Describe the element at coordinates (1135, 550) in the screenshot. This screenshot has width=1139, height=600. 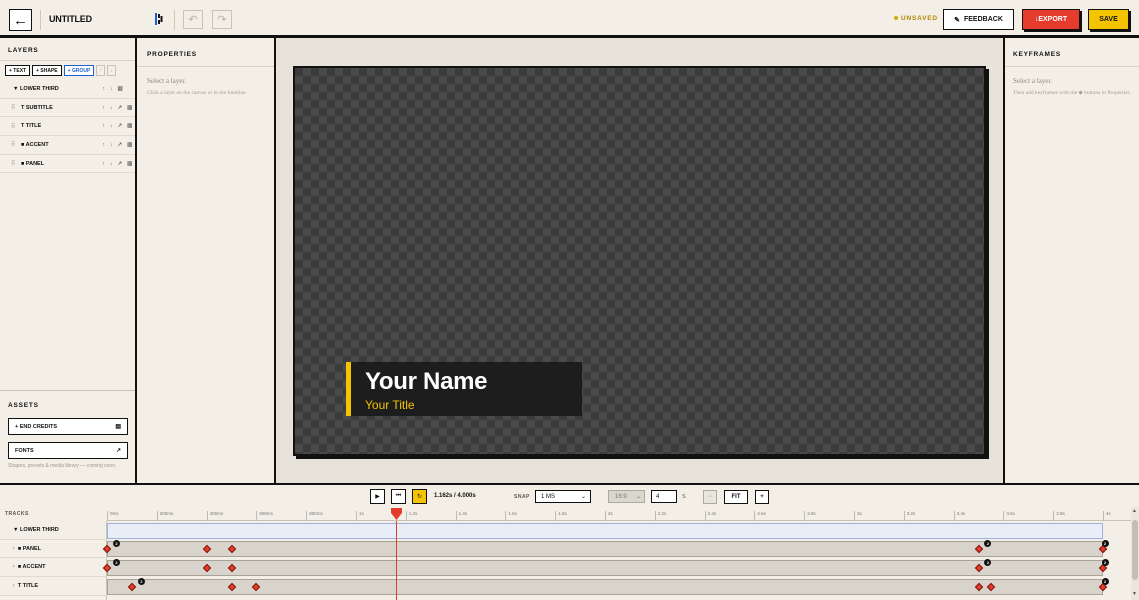
I see `scrollbar-thumb` at that location.